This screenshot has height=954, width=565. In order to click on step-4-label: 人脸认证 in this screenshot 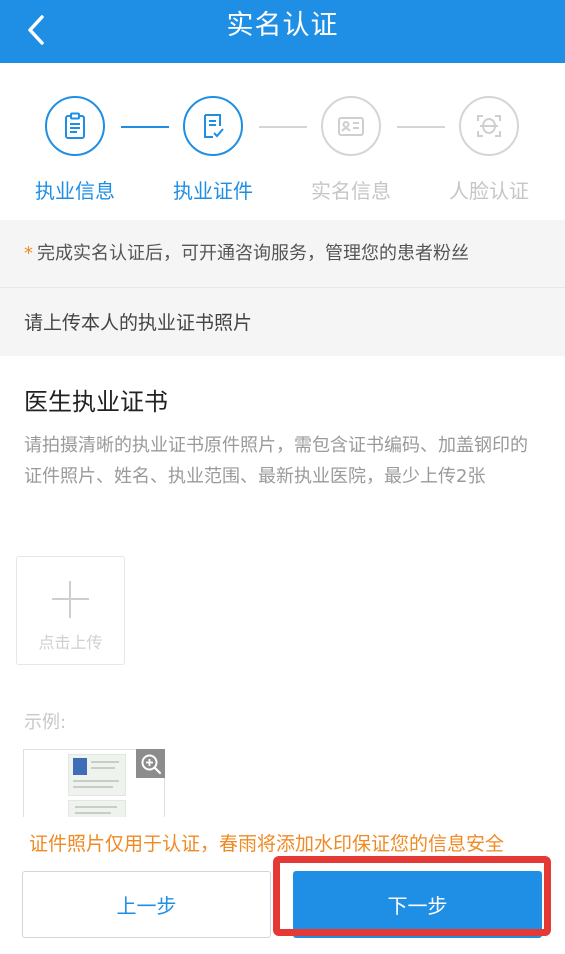, I will do `click(489, 191)`.